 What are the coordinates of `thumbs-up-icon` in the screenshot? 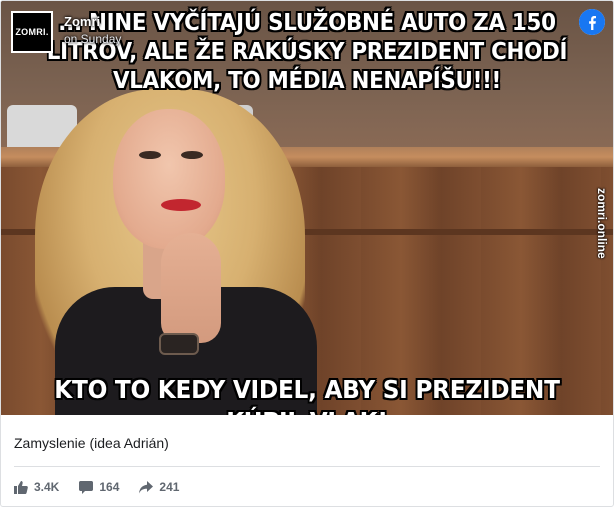 It's located at (21, 487).